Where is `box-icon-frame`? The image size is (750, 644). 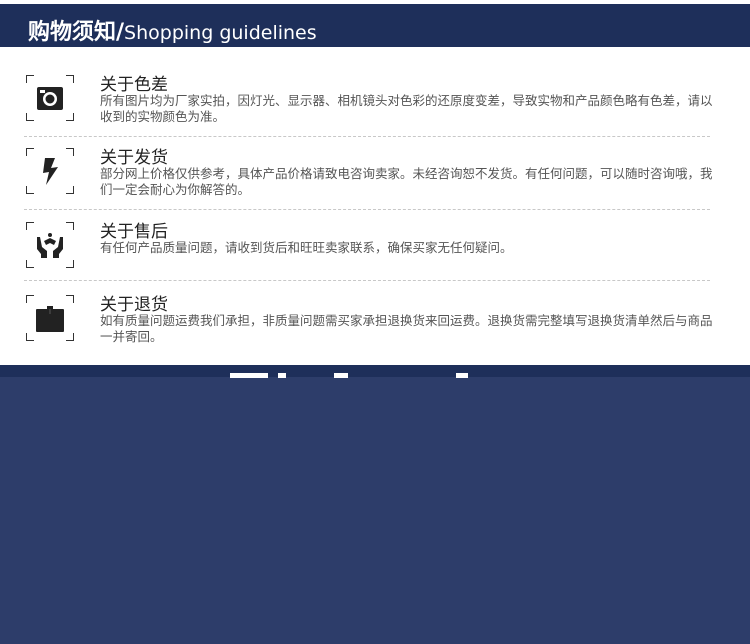 box-icon-frame is located at coordinates (50, 318).